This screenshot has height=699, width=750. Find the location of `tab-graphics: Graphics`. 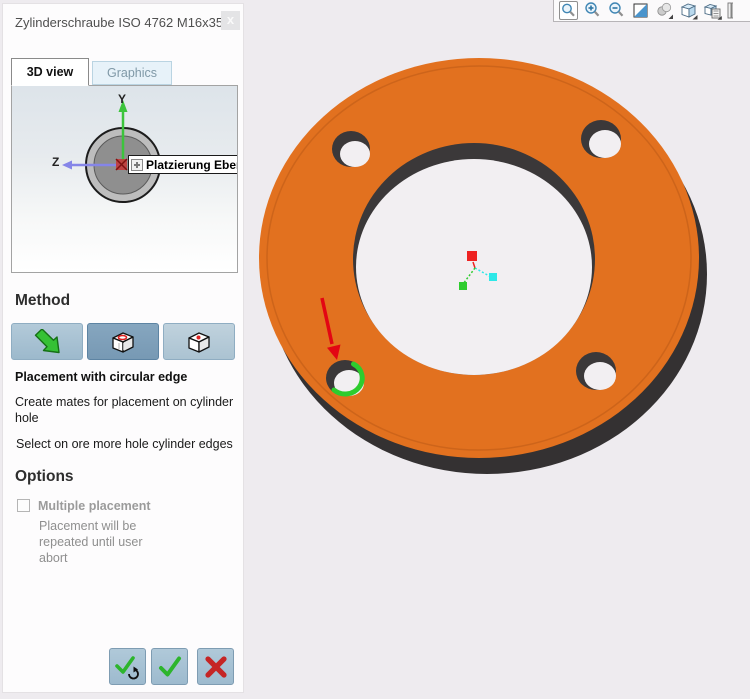

tab-graphics: Graphics is located at coordinates (132, 73).